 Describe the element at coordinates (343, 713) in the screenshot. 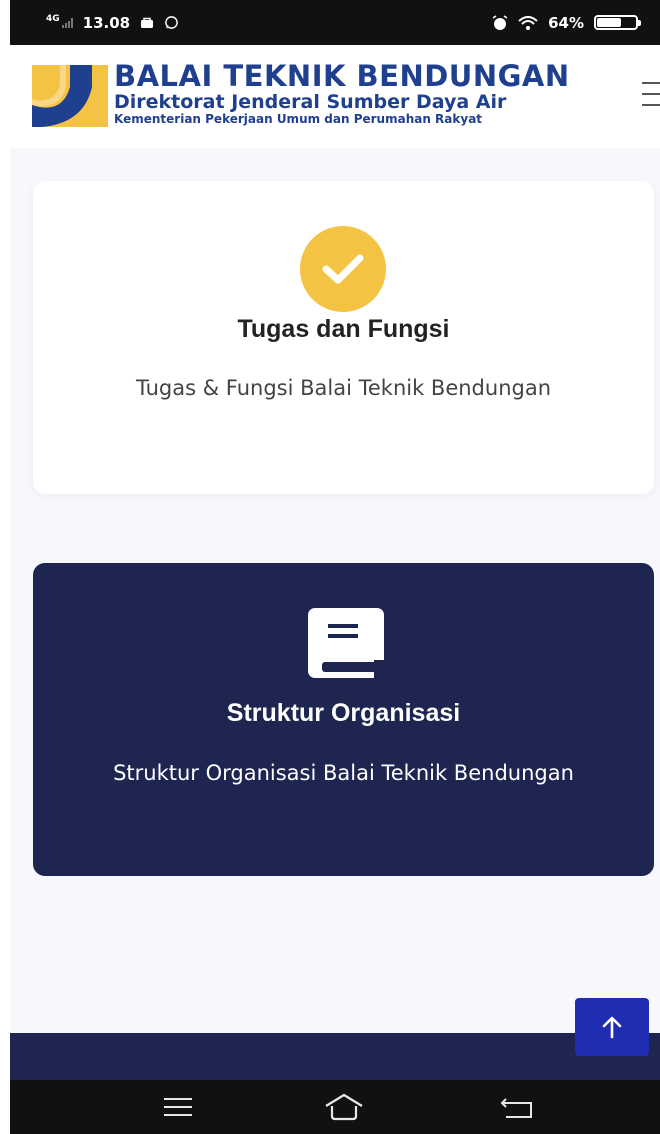

I see `card-title: Struktur Organisasi` at that location.